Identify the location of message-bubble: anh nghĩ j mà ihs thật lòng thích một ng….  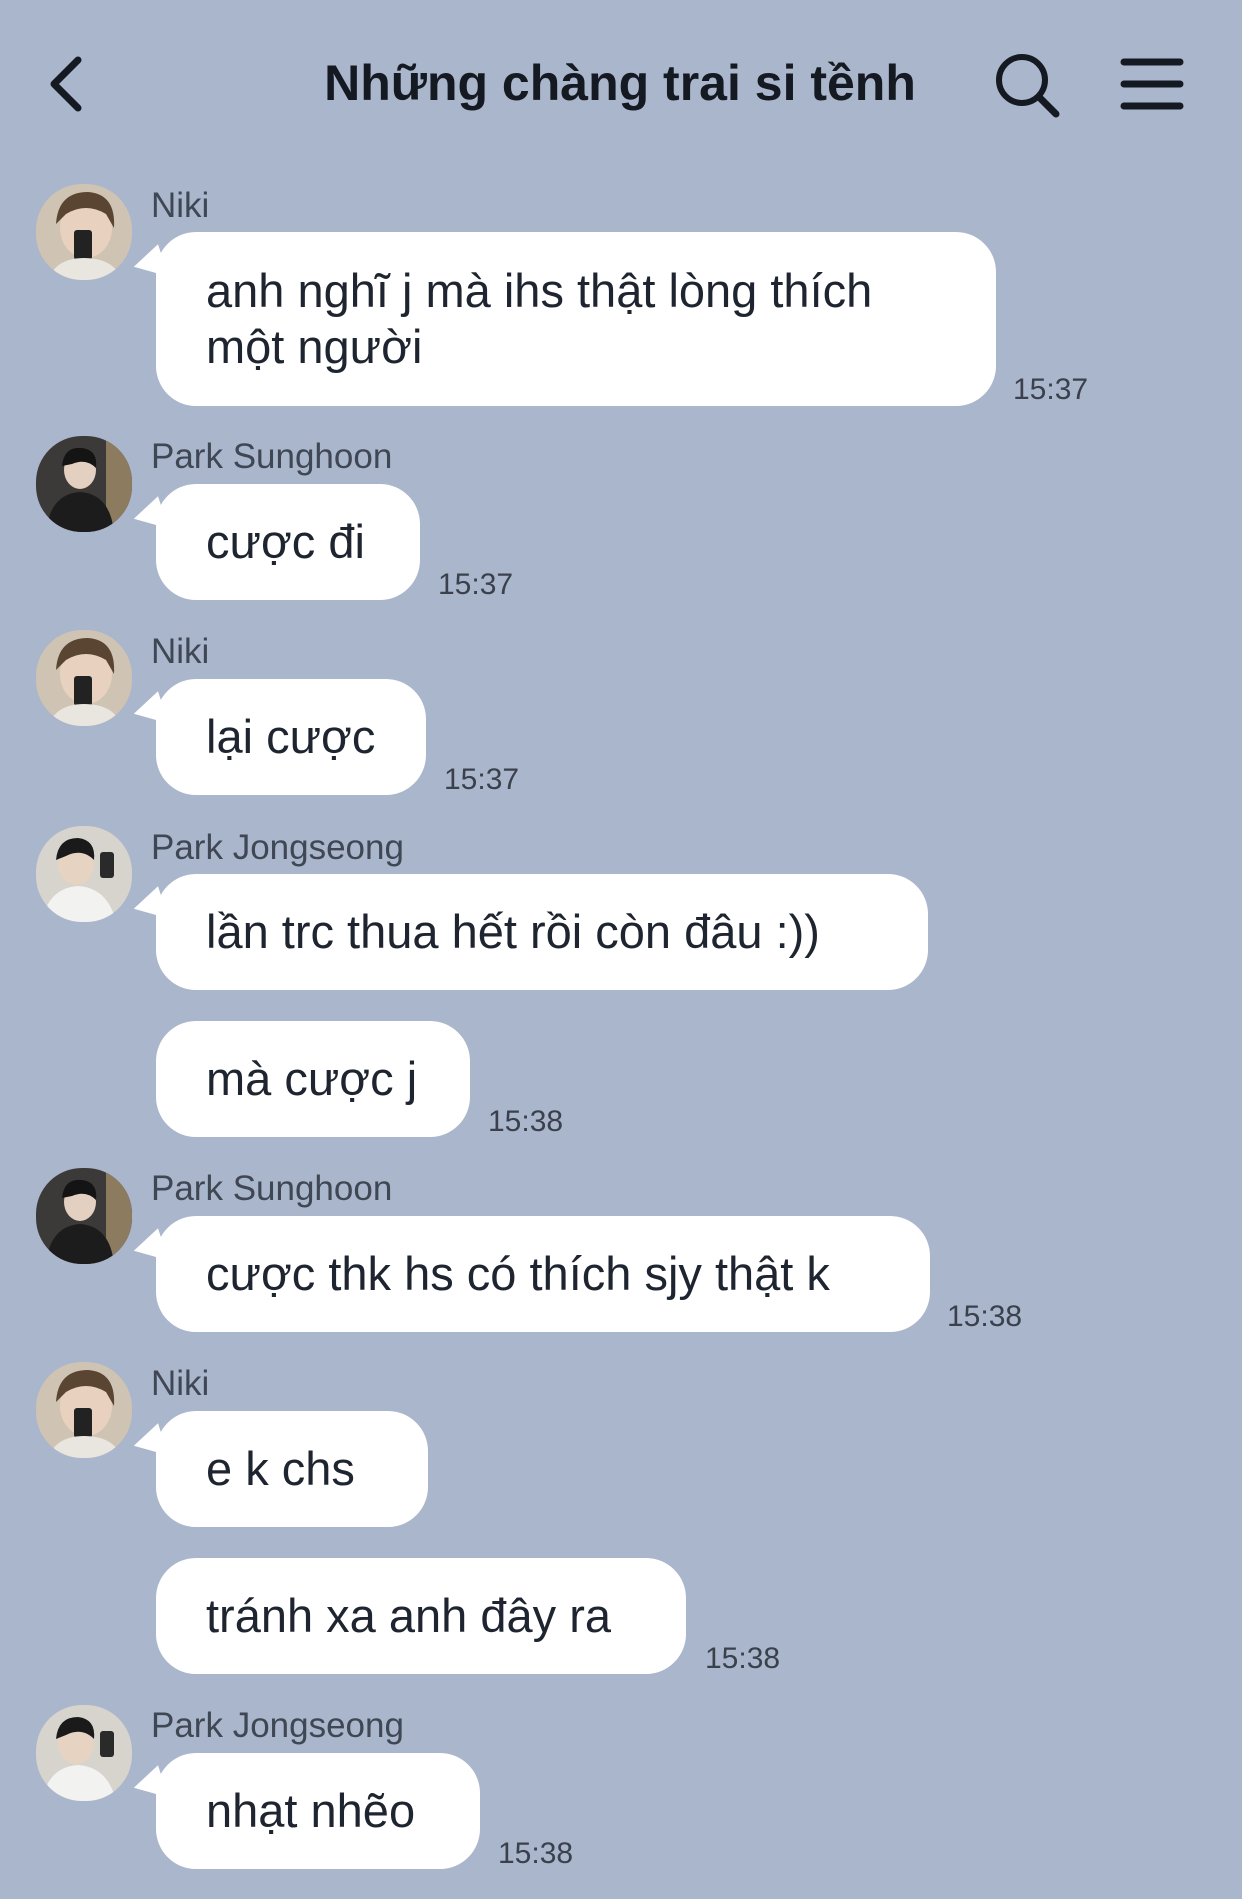
(576, 319).